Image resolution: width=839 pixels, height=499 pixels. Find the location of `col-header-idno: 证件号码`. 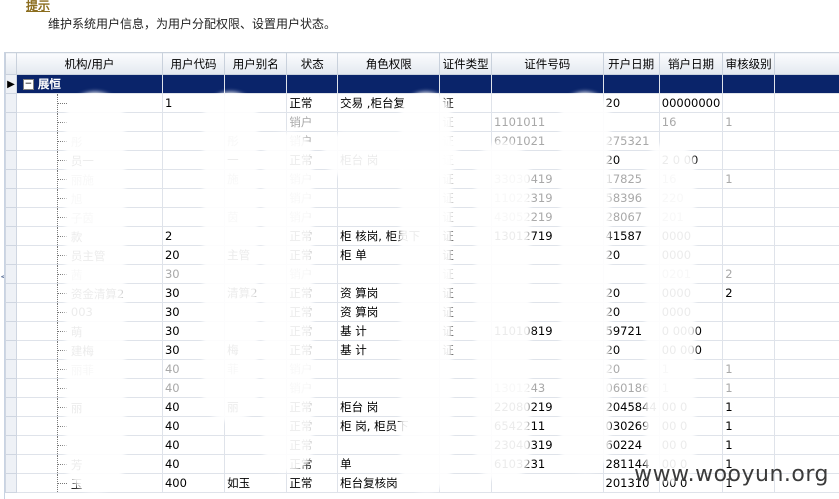

col-header-idno: 证件号码 is located at coordinates (547, 63).